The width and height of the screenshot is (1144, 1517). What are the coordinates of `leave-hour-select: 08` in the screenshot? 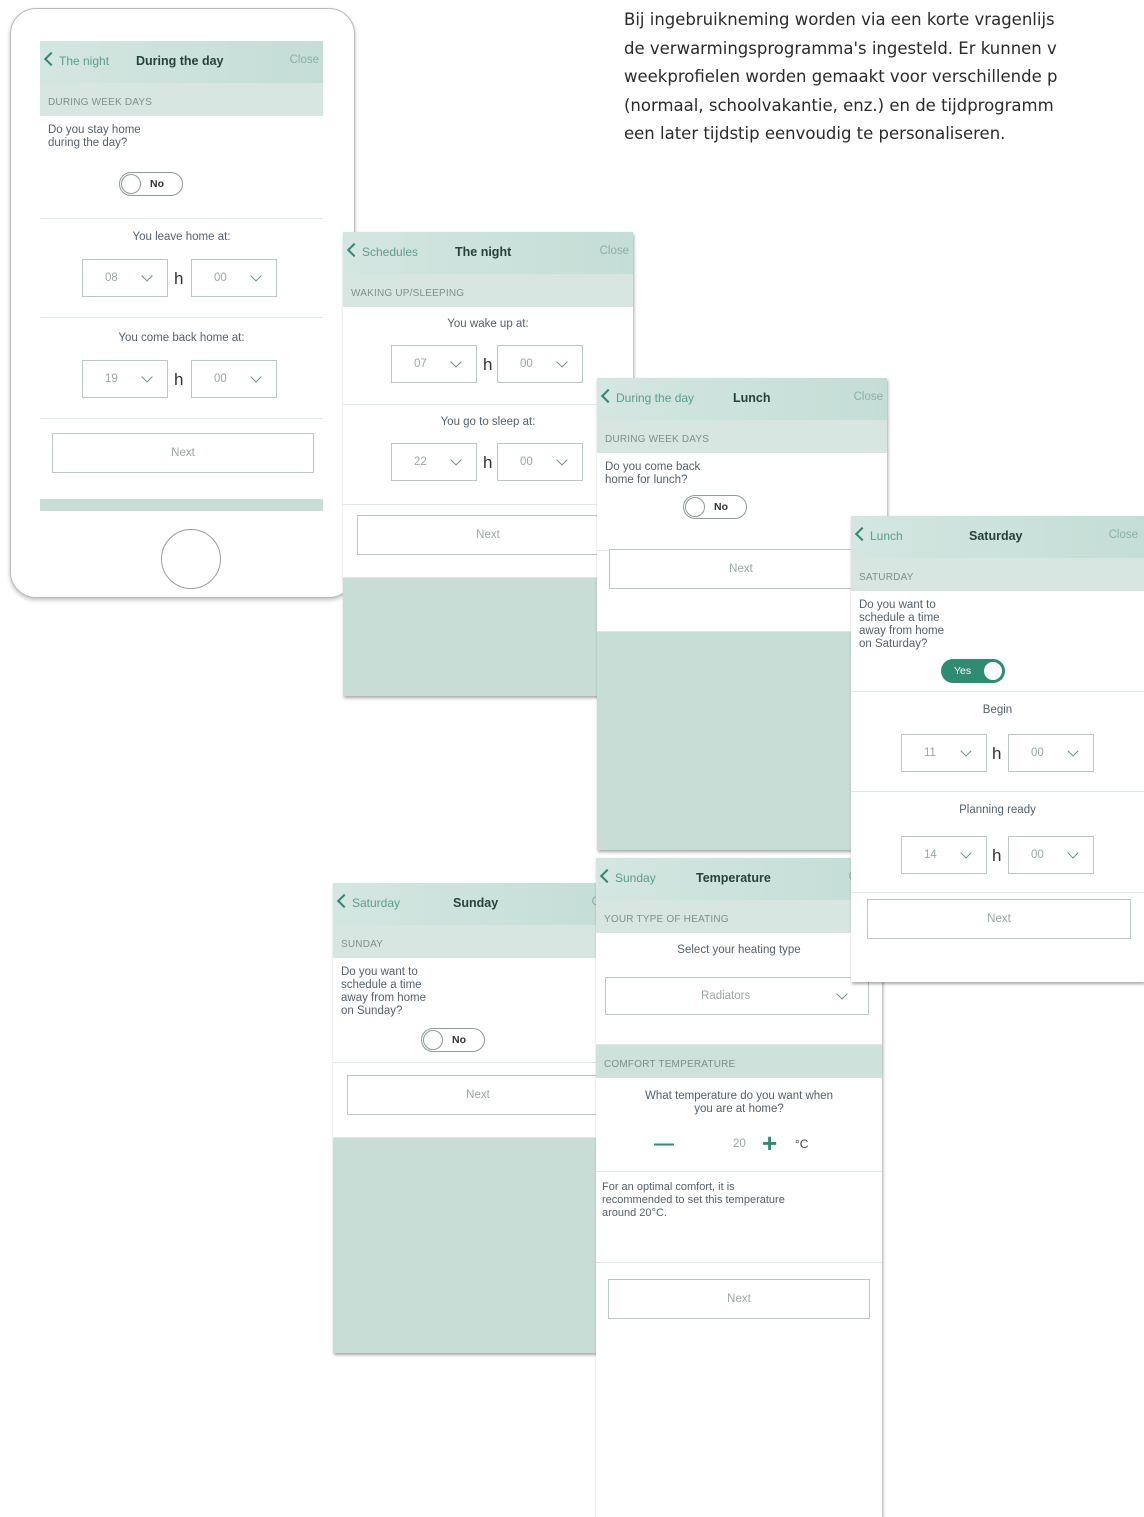 It's located at (125, 278).